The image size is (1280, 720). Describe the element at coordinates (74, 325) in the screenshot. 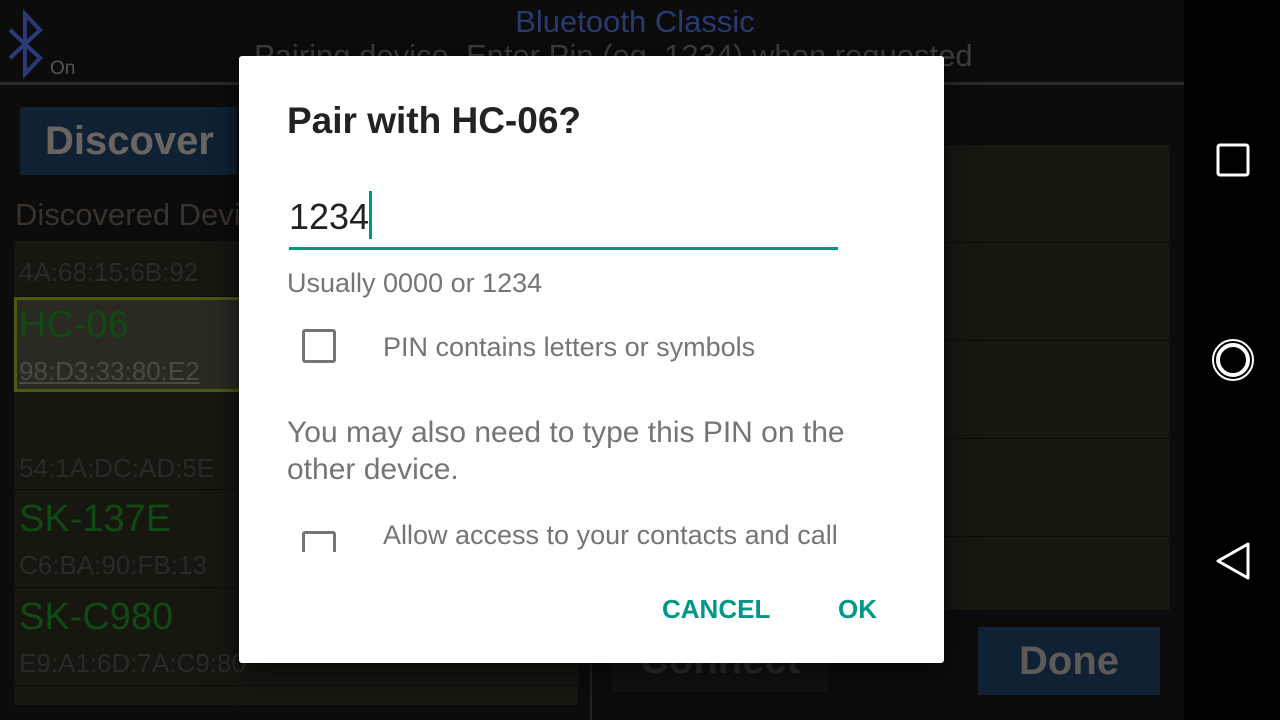

I see `device-name: HC-06` at that location.